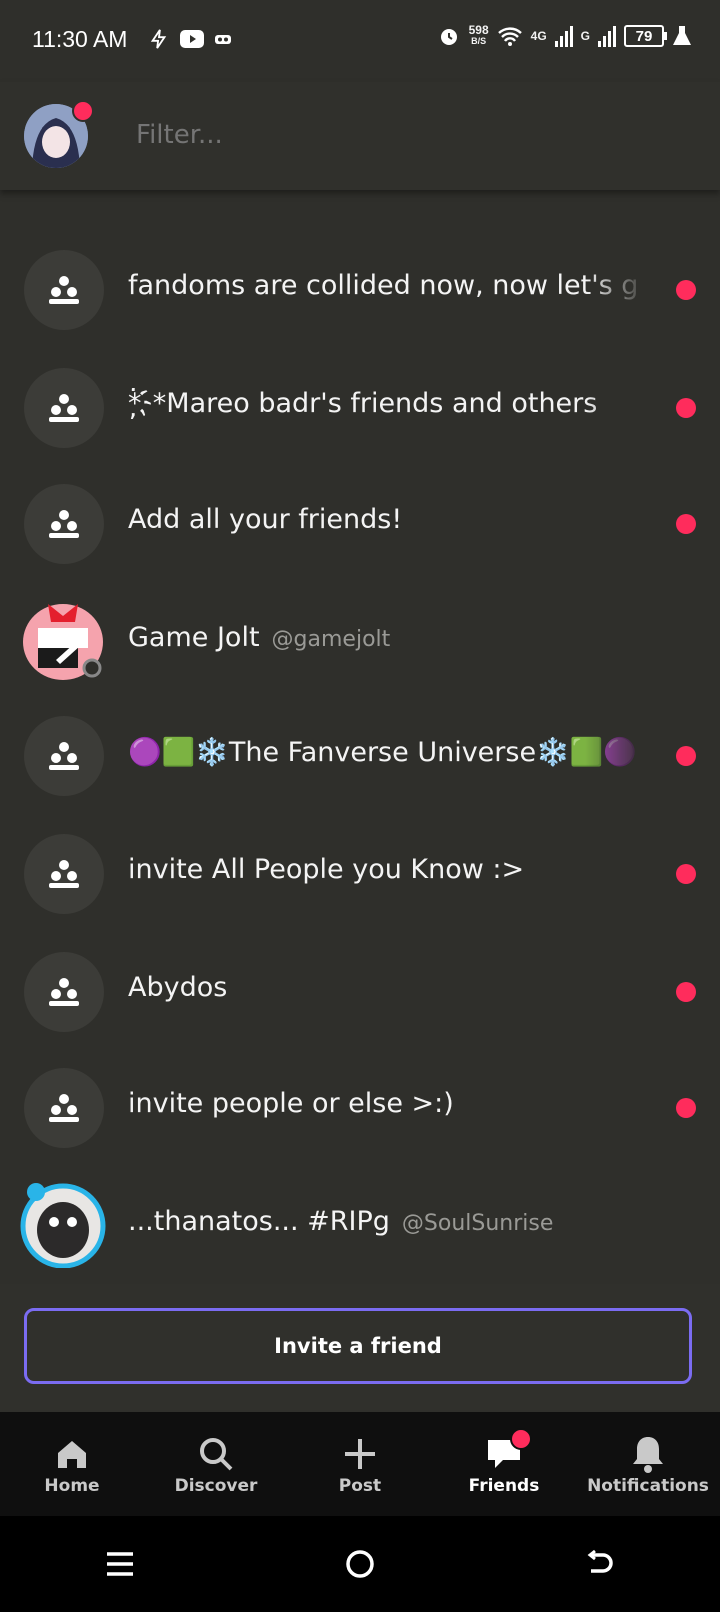 The image size is (720, 1612). I want to click on list-item: fandoms are collided now, now let's g, so click(360, 290).